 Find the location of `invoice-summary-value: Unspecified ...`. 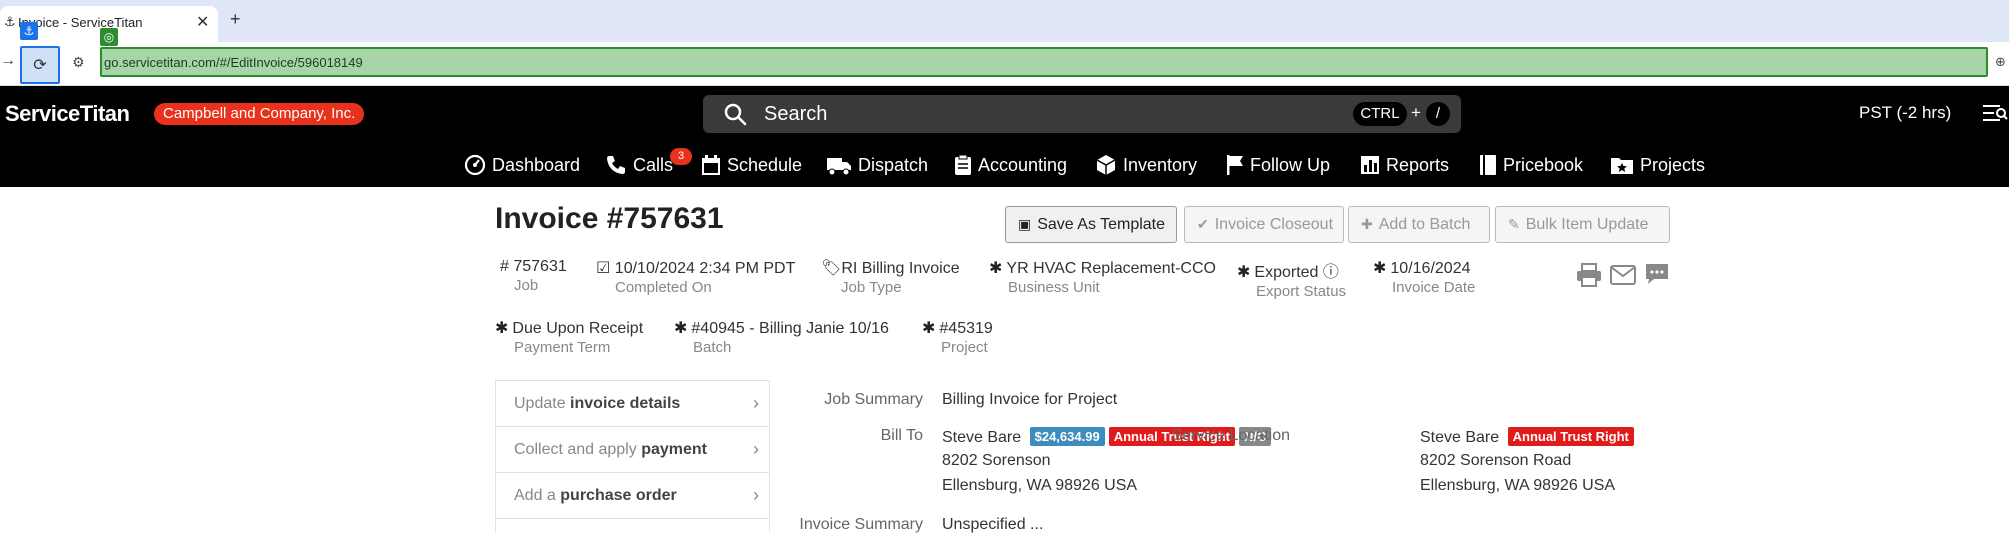

invoice-summary-value: Unspecified ... is located at coordinates (992, 525).